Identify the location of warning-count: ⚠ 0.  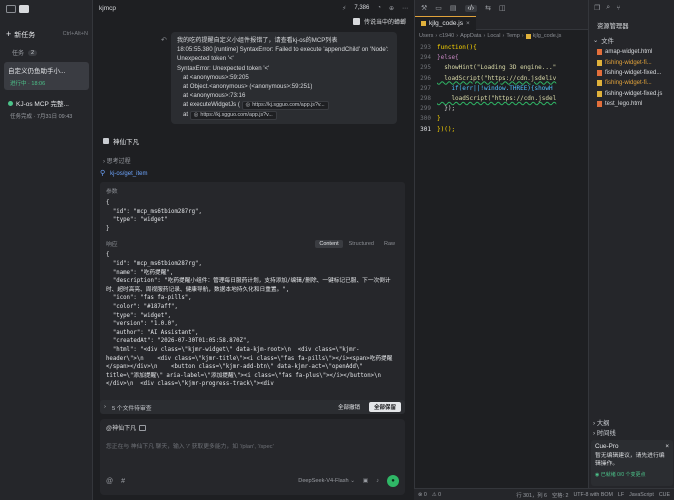
(436, 495).